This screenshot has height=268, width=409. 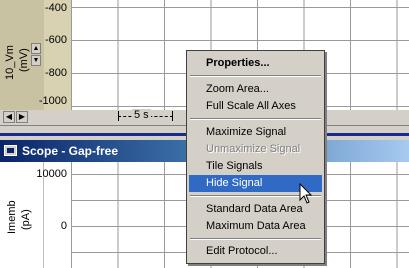 What do you see at coordinates (36, 60) in the screenshot?
I see `triangle-down-icon: ▼` at bounding box center [36, 60].